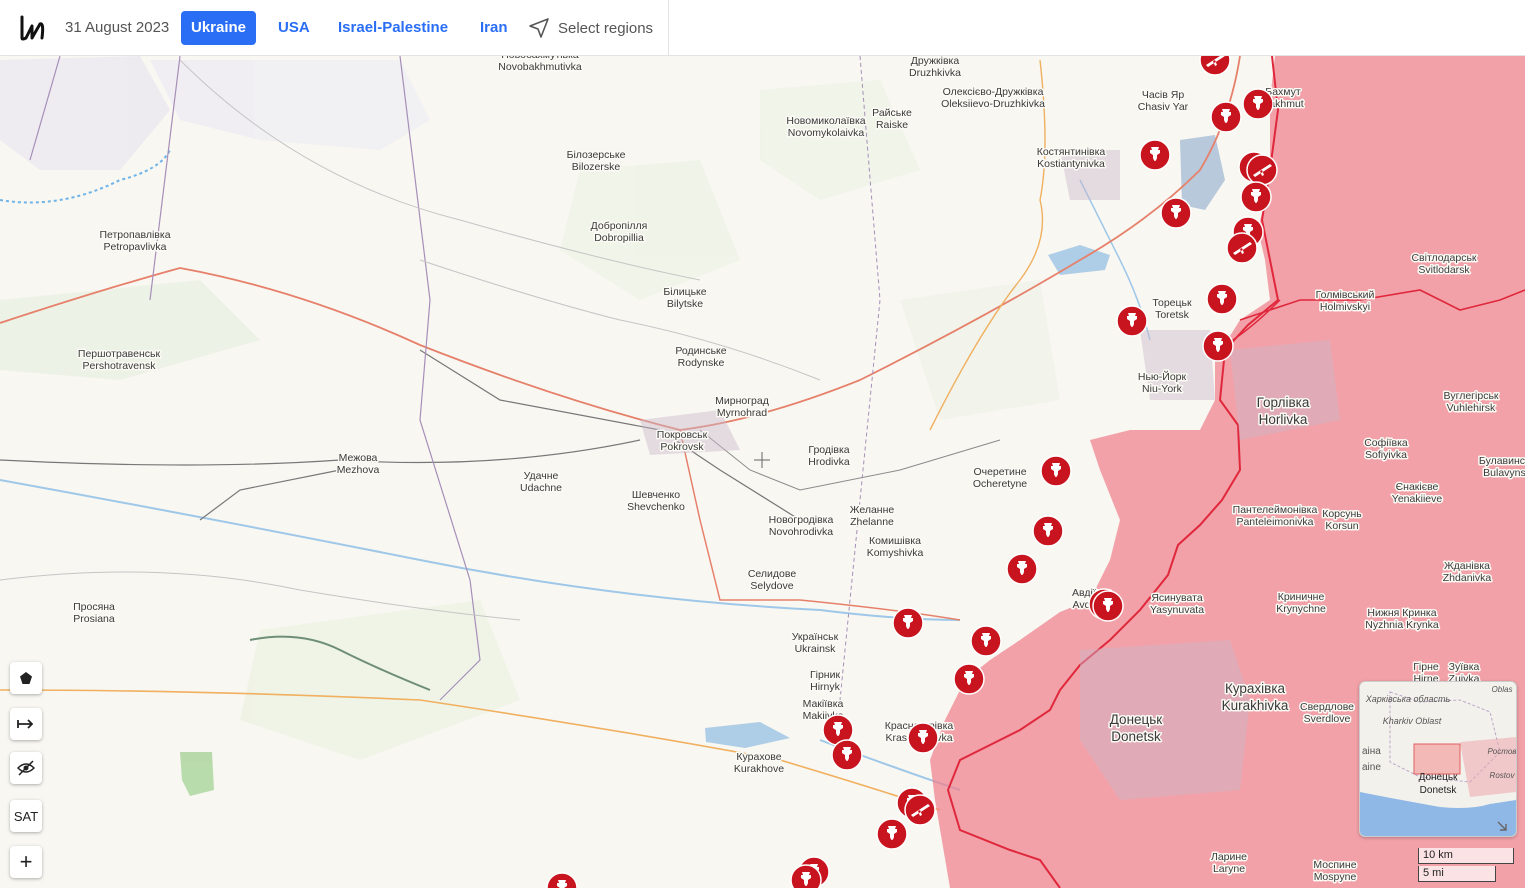  I want to click on measure-tool-button, so click(26, 724).